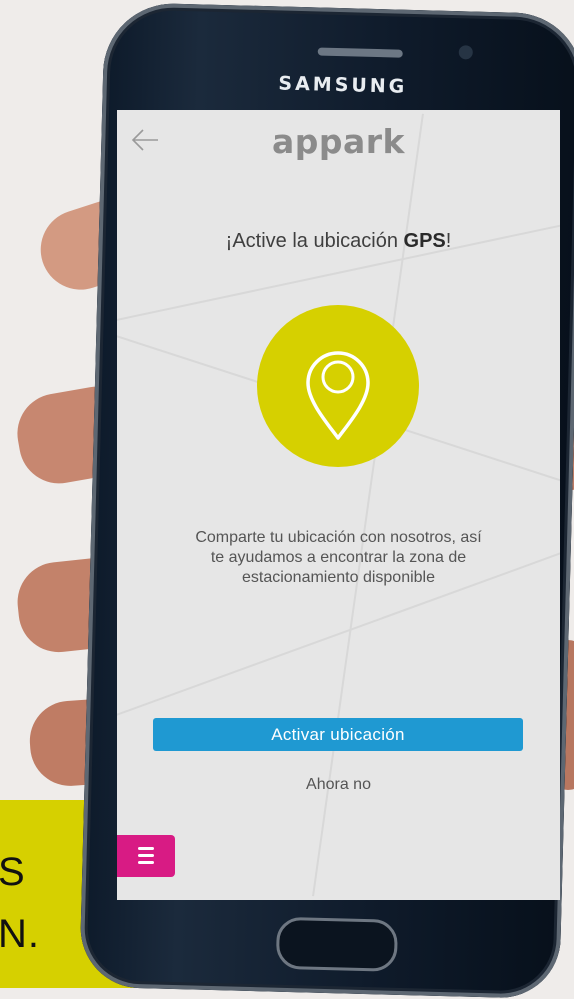 Image resolution: width=574 pixels, height=999 pixels. I want to click on page-title: ¡Active la ubicación GPS!, so click(338, 241).